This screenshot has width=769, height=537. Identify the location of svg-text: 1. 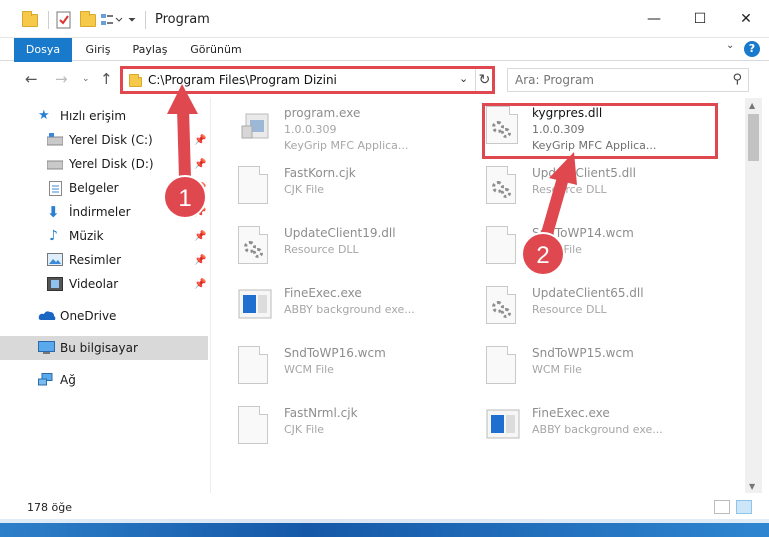
(184, 198).